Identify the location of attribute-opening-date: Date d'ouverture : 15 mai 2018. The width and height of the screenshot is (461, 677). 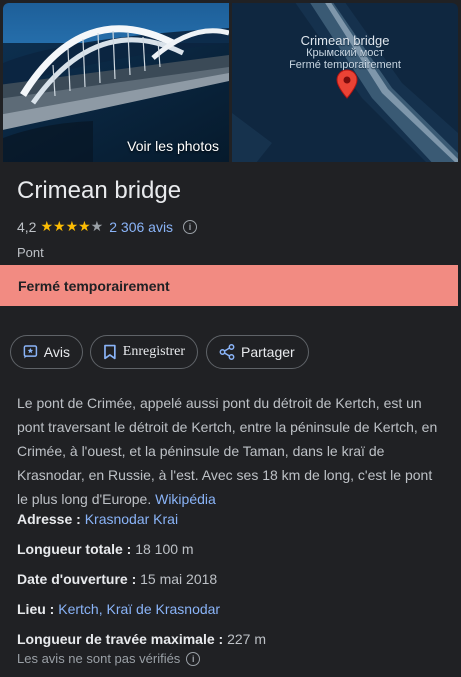
(117, 579).